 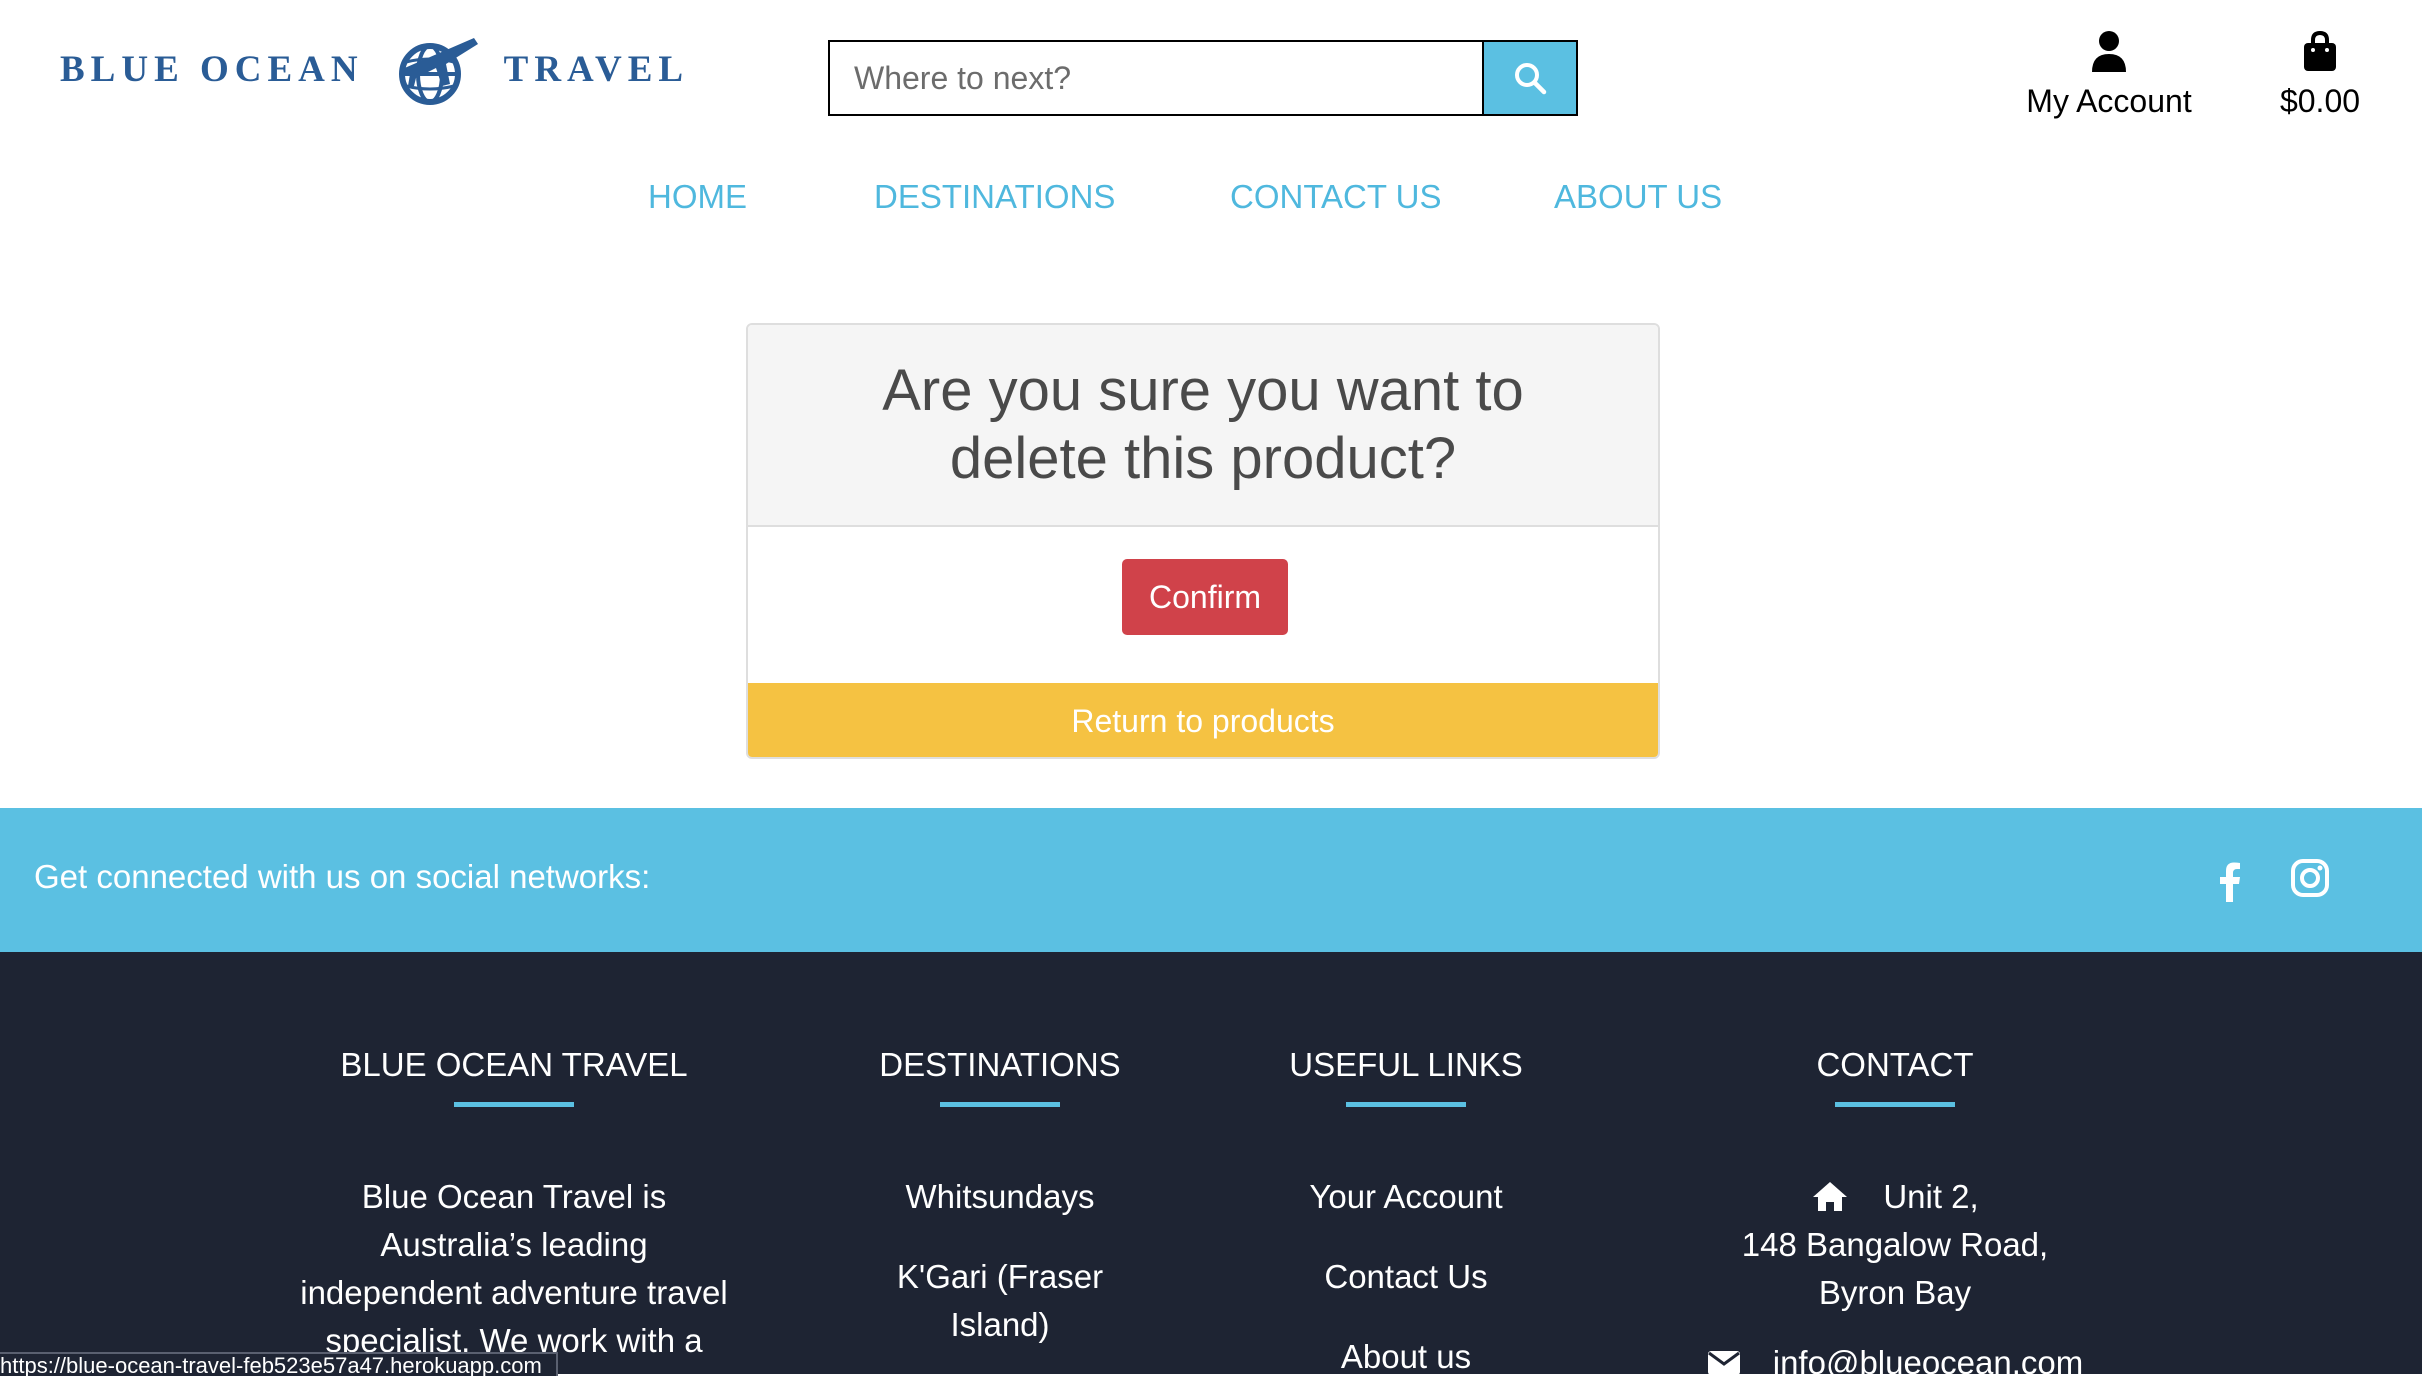 I want to click on about-line: independent adventure travel, so click(x=514, y=1292).